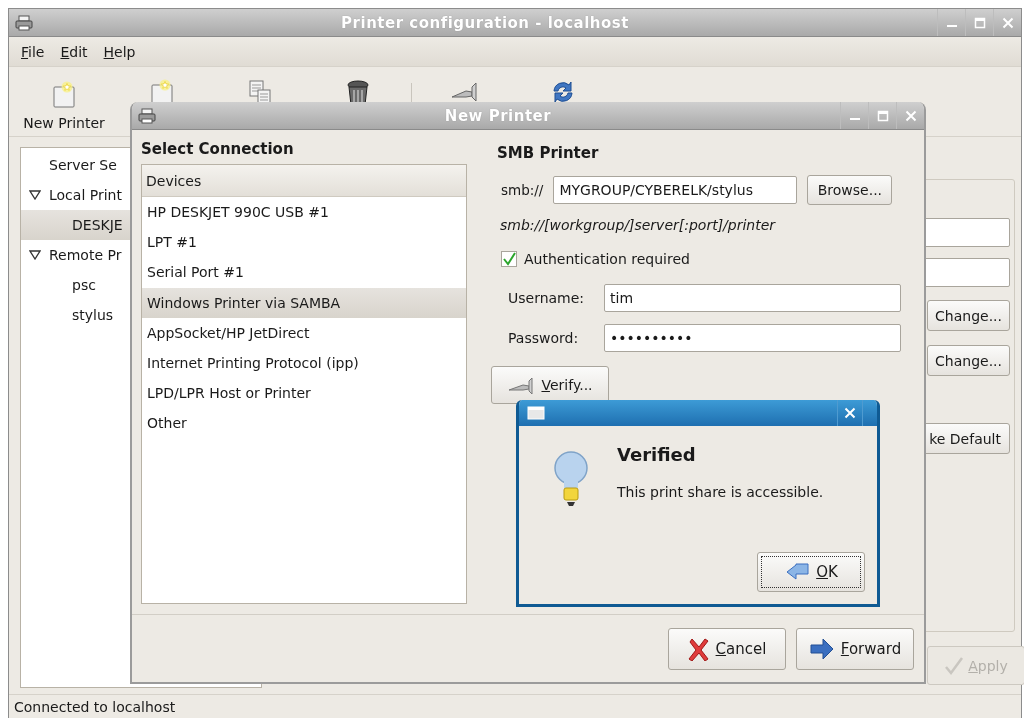 The width and height of the screenshot is (1024, 718). I want to click on field-label: Password:, so click(544, 337).